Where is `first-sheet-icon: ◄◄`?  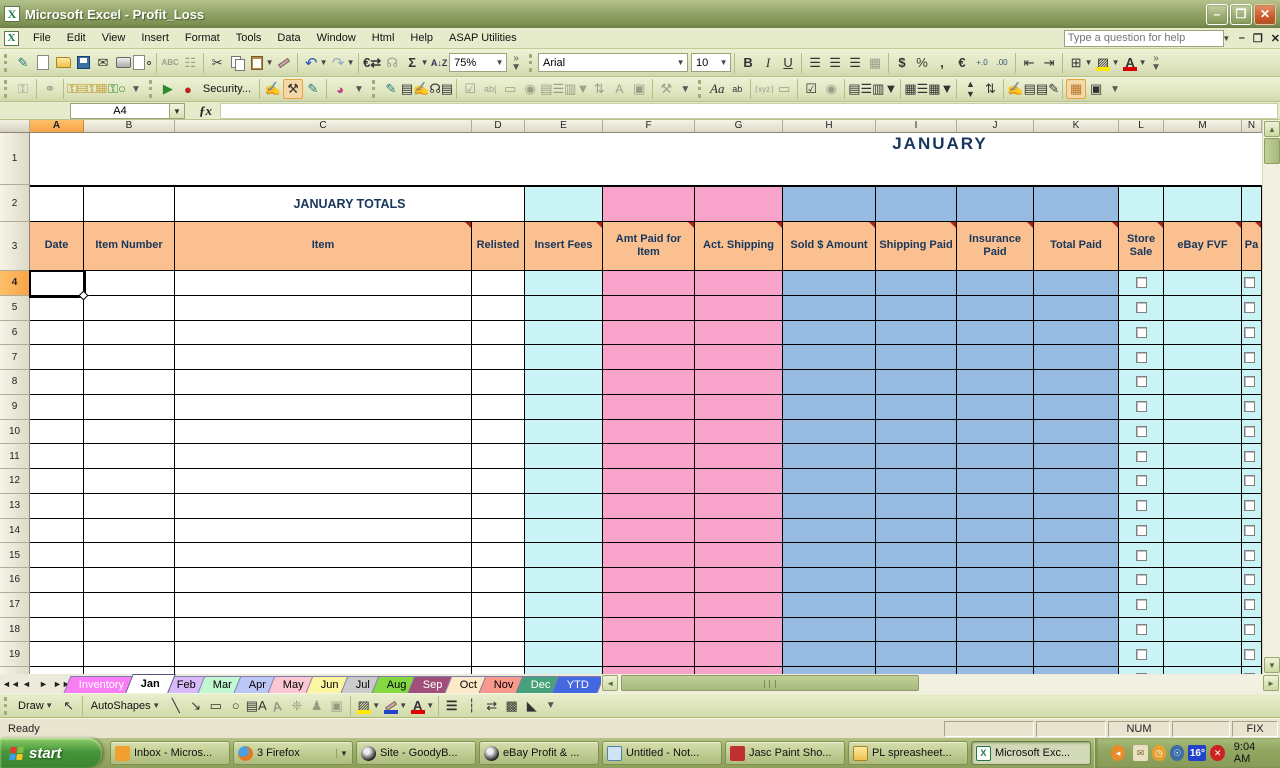 first-sheet-icon: ◄◄ is located at coordinates (11, 684).